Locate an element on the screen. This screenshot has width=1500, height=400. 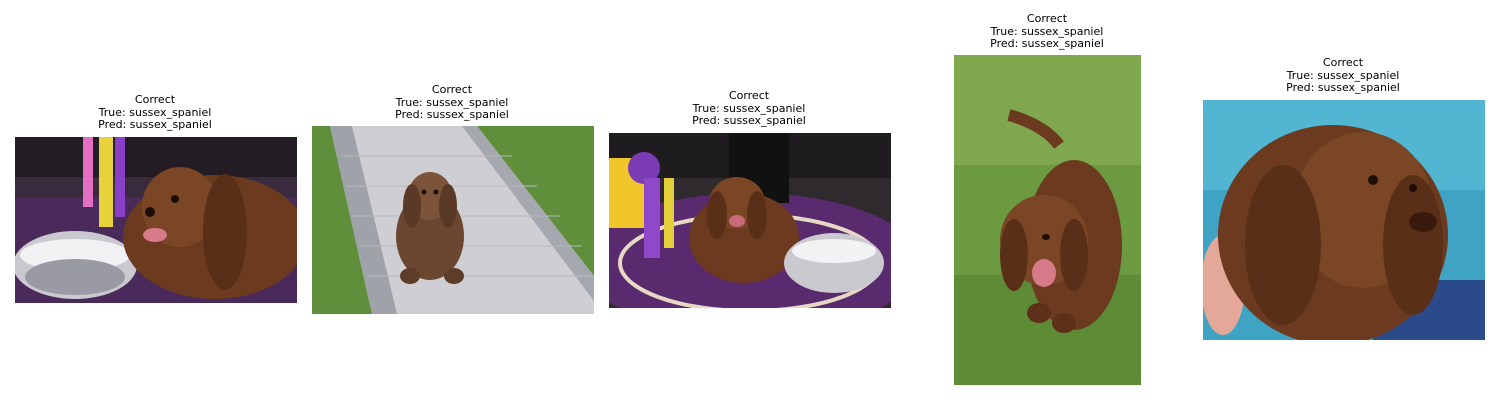
panel-1-pred-label: Pred: sussex_spaniel is located at coordinates (155, 124).